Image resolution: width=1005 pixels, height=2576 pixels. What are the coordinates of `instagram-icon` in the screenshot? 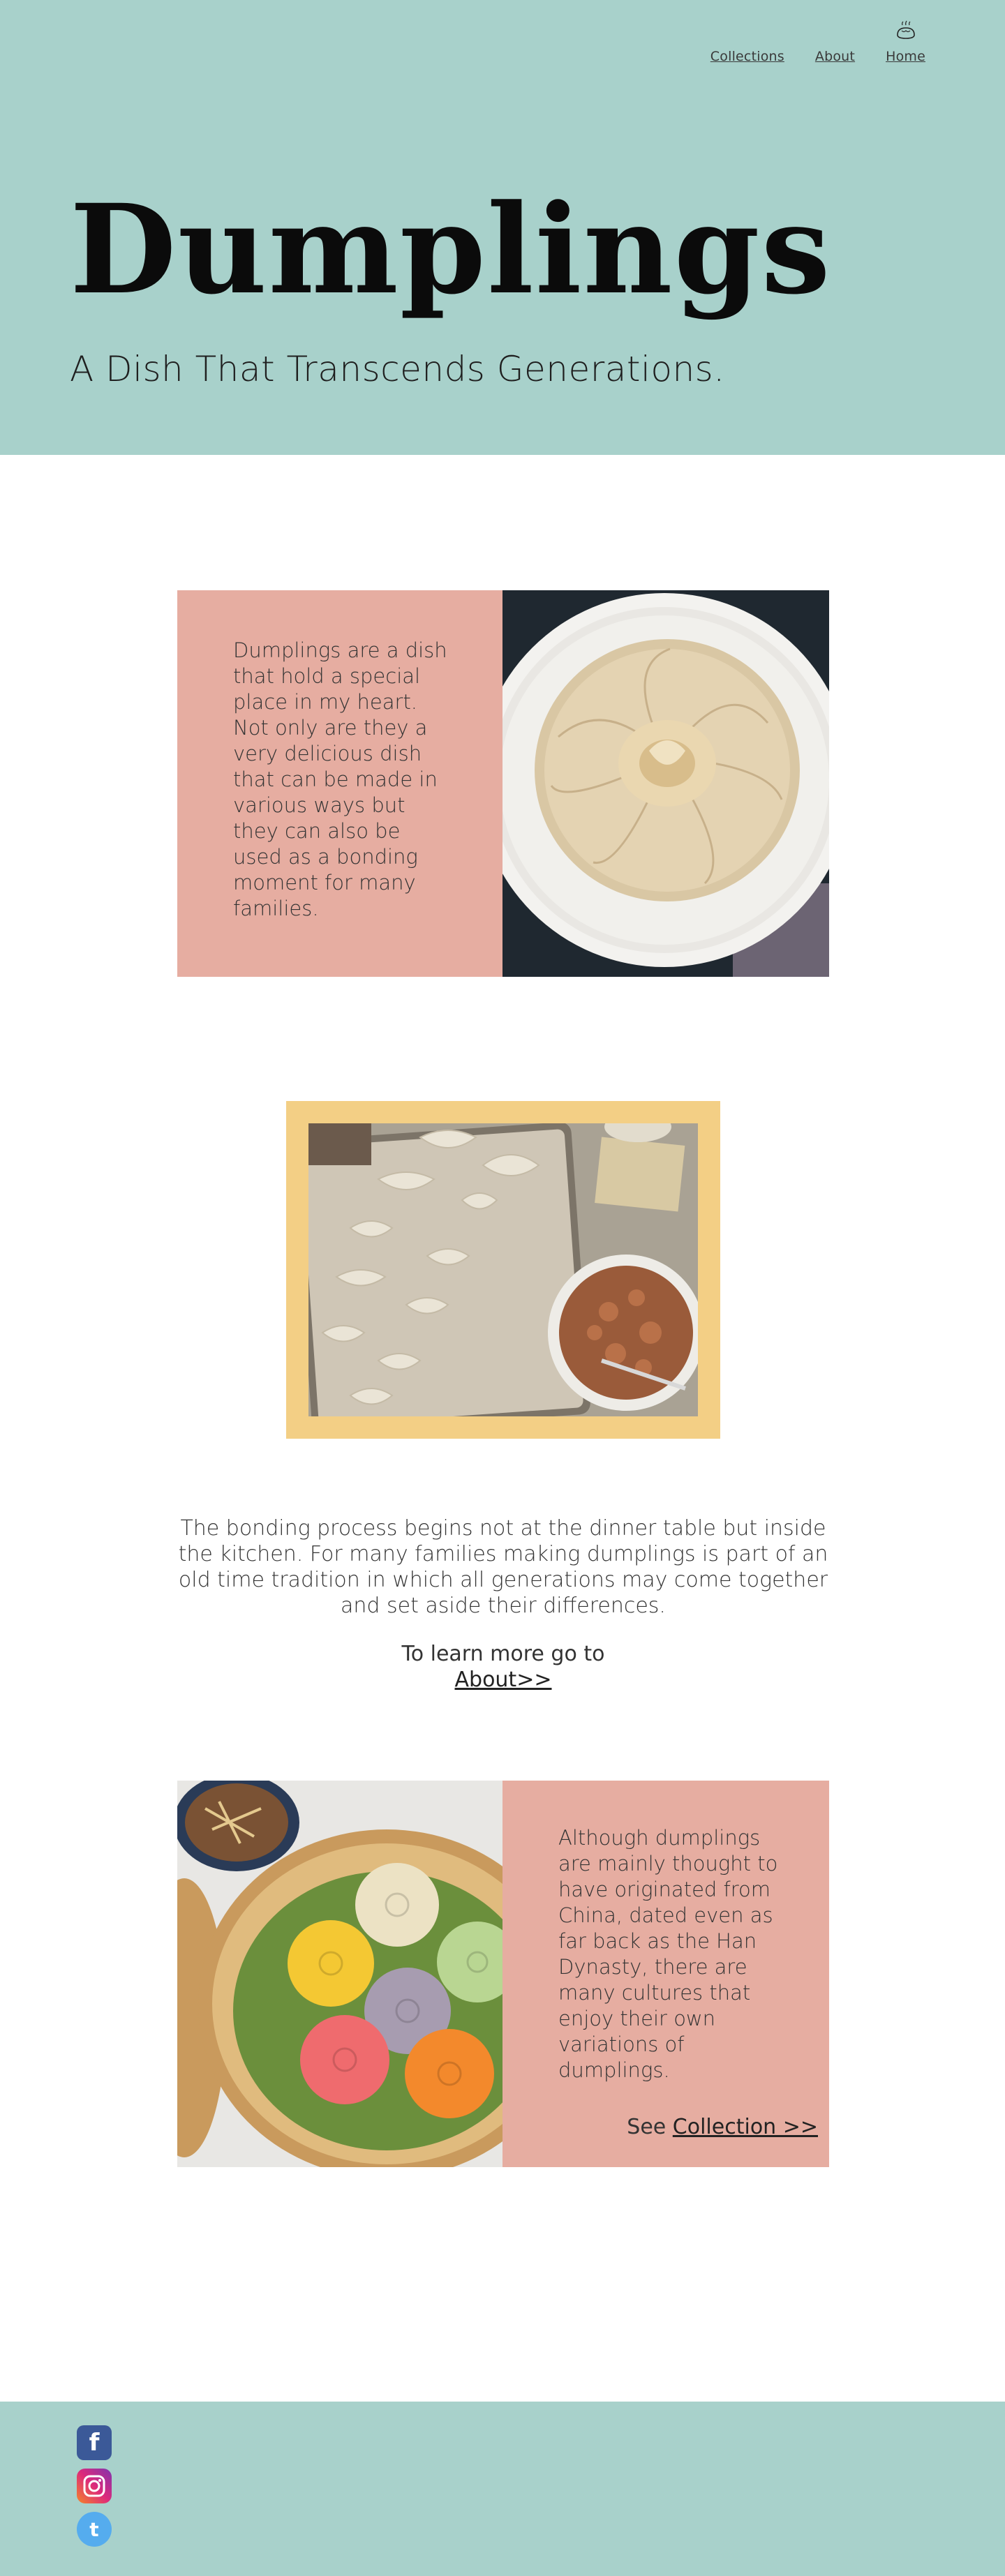 It's located at (94, 2486).